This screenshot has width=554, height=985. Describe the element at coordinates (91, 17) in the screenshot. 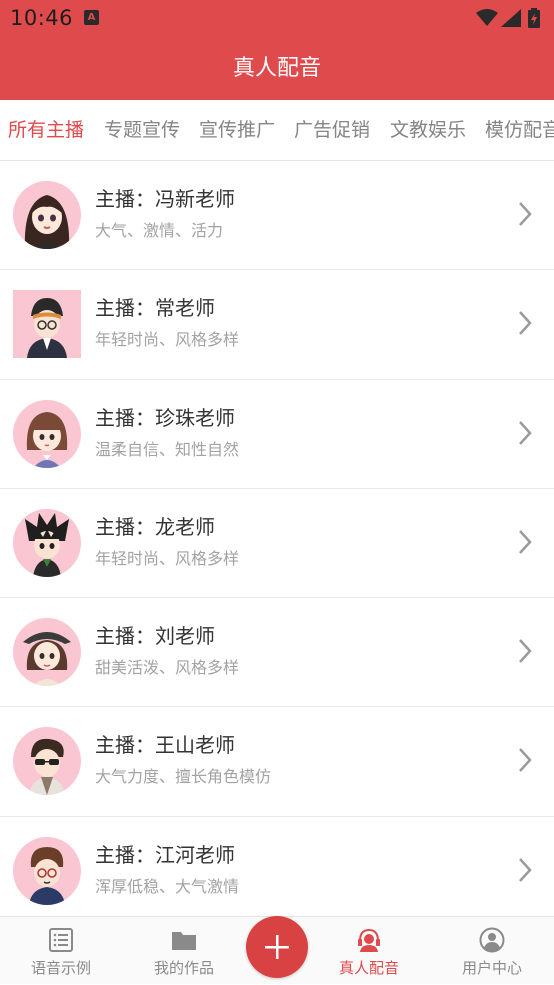

I see `notification-icon: A` at that location.